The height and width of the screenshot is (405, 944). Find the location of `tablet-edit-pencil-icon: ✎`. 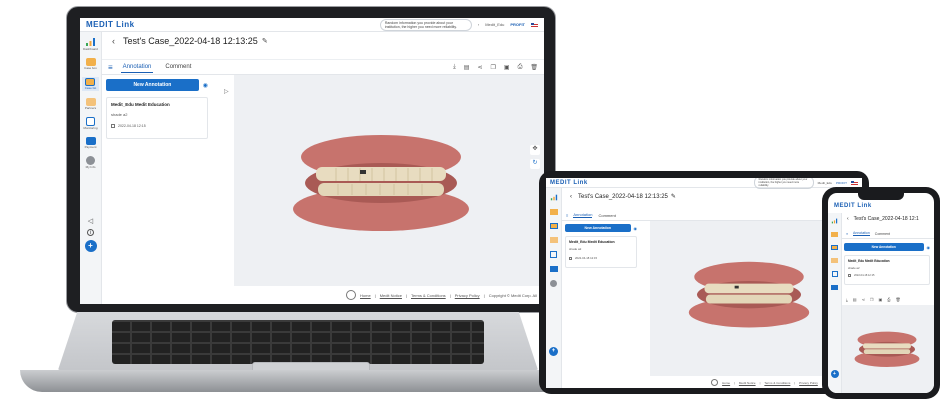

tablet-edit-pencil-icon: ✎ is located at coordinates (673, 196).